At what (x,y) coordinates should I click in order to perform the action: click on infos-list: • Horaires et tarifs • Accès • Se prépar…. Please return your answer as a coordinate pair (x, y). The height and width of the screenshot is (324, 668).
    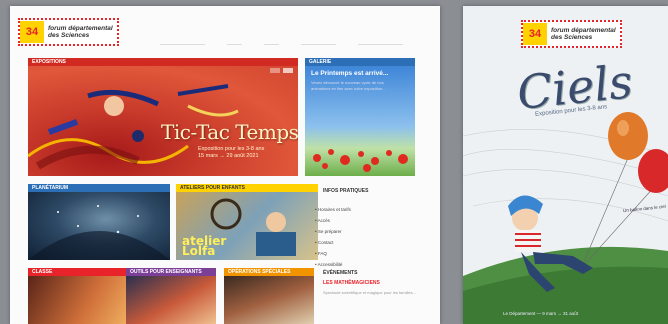
    Looking at the image, I should click on (333, 237).